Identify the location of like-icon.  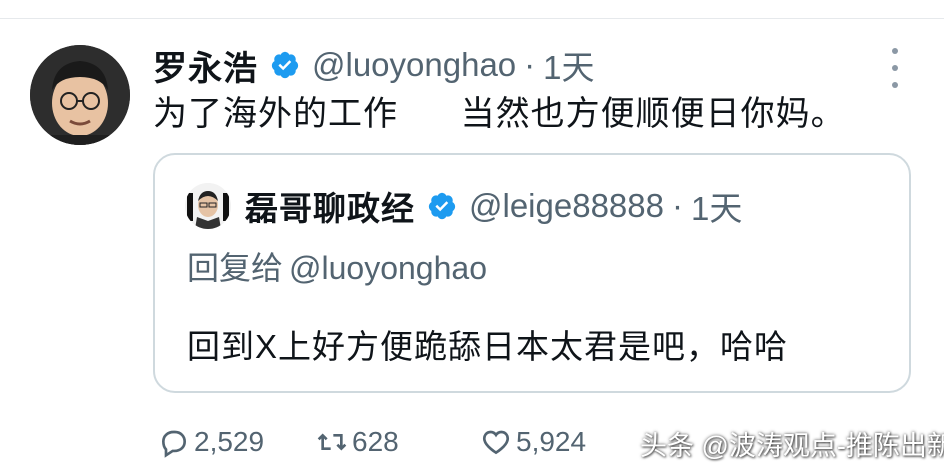
(496, 442).